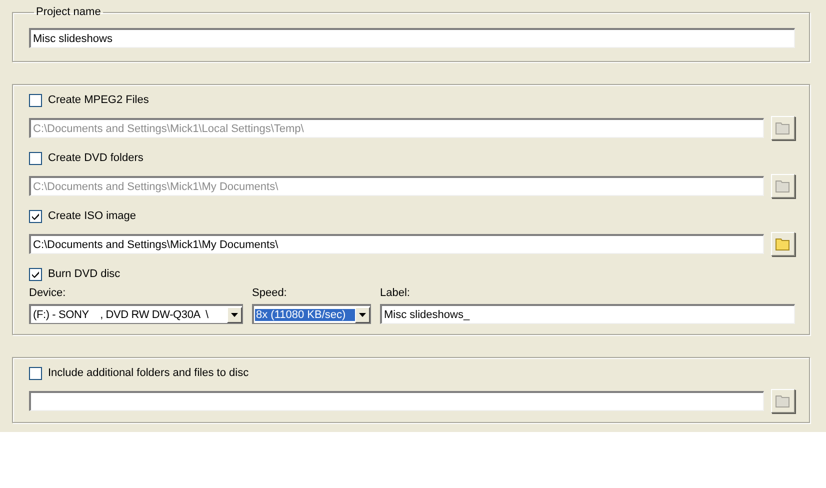  What do you see at coordinates (136, 314) in the screenshot?
I see `device-dropdown: (F:) - SONY , DVD RW DW-Q30A \` at bounding box center [136, 314].